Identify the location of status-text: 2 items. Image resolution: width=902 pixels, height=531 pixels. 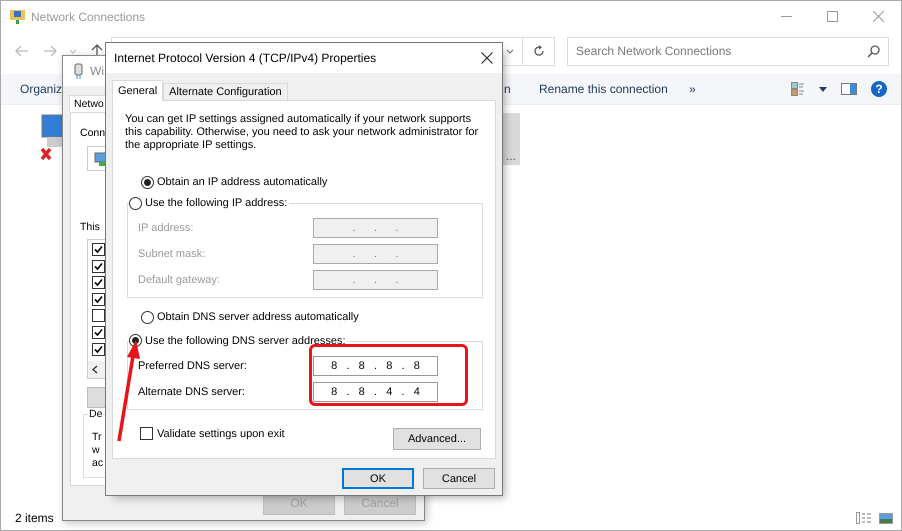
(34, 518).